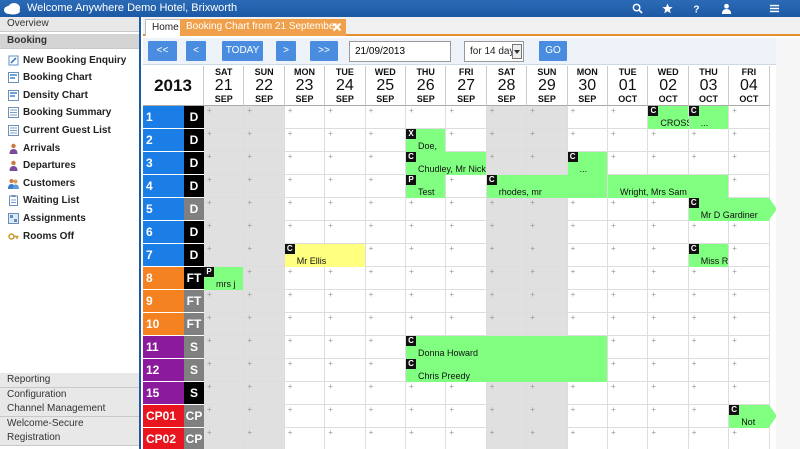 This screenshot has width=800, height=449. Describe the element at coordinates (506, 347) in the screenshot. I see `booking-block: C Donna Howard` at that location.